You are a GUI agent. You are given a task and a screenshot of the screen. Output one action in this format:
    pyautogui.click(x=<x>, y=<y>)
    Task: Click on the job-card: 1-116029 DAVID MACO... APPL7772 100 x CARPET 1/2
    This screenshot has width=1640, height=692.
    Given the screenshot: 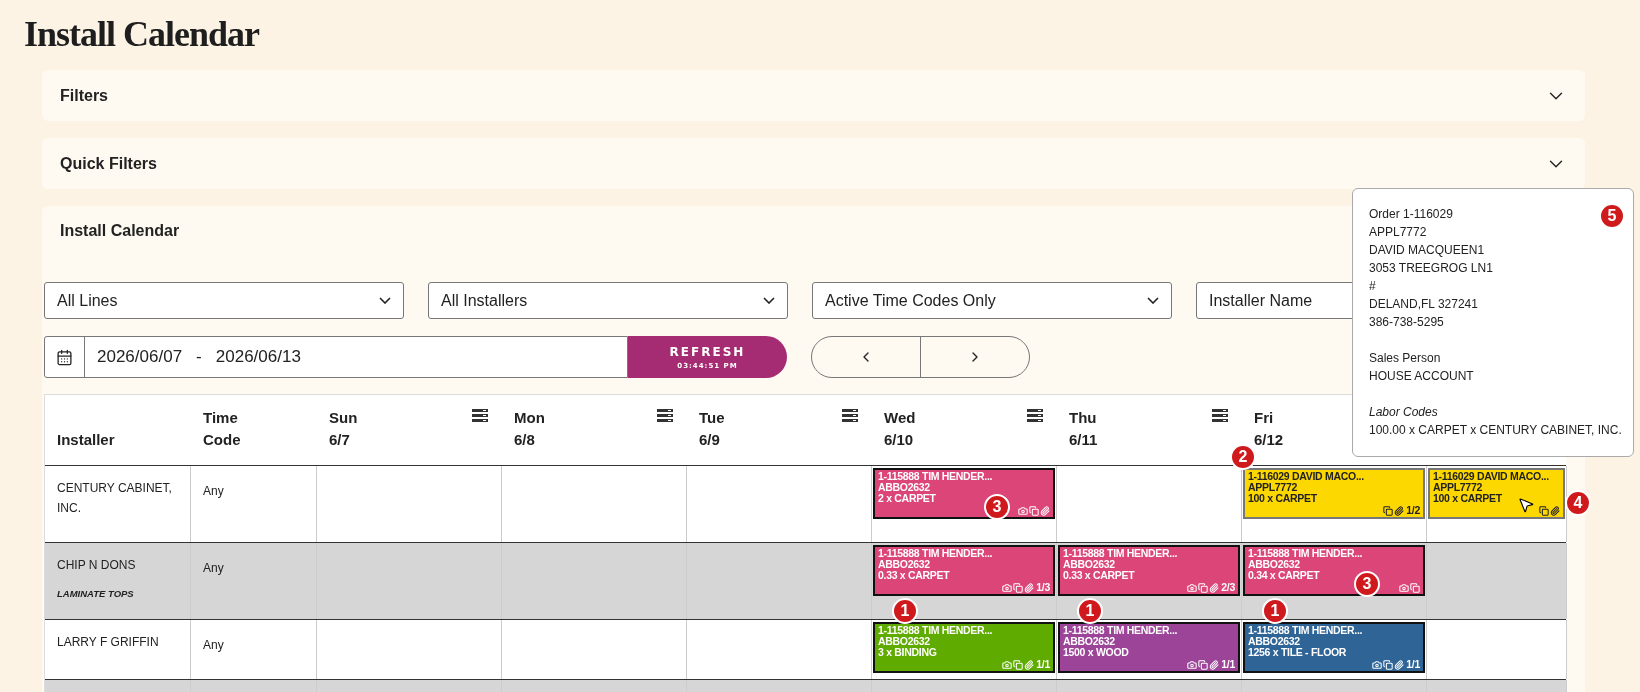 What is the action you would take?
    pyautogui.click(x=1334, y=493)
    